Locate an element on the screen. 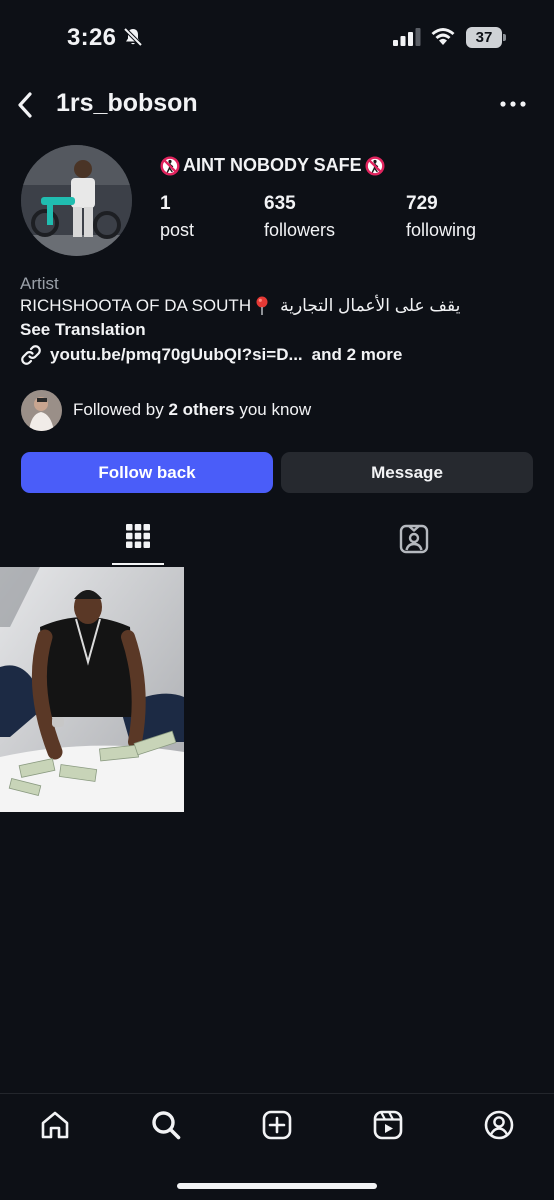  home-indicator is located at coordinates (277, 1186).